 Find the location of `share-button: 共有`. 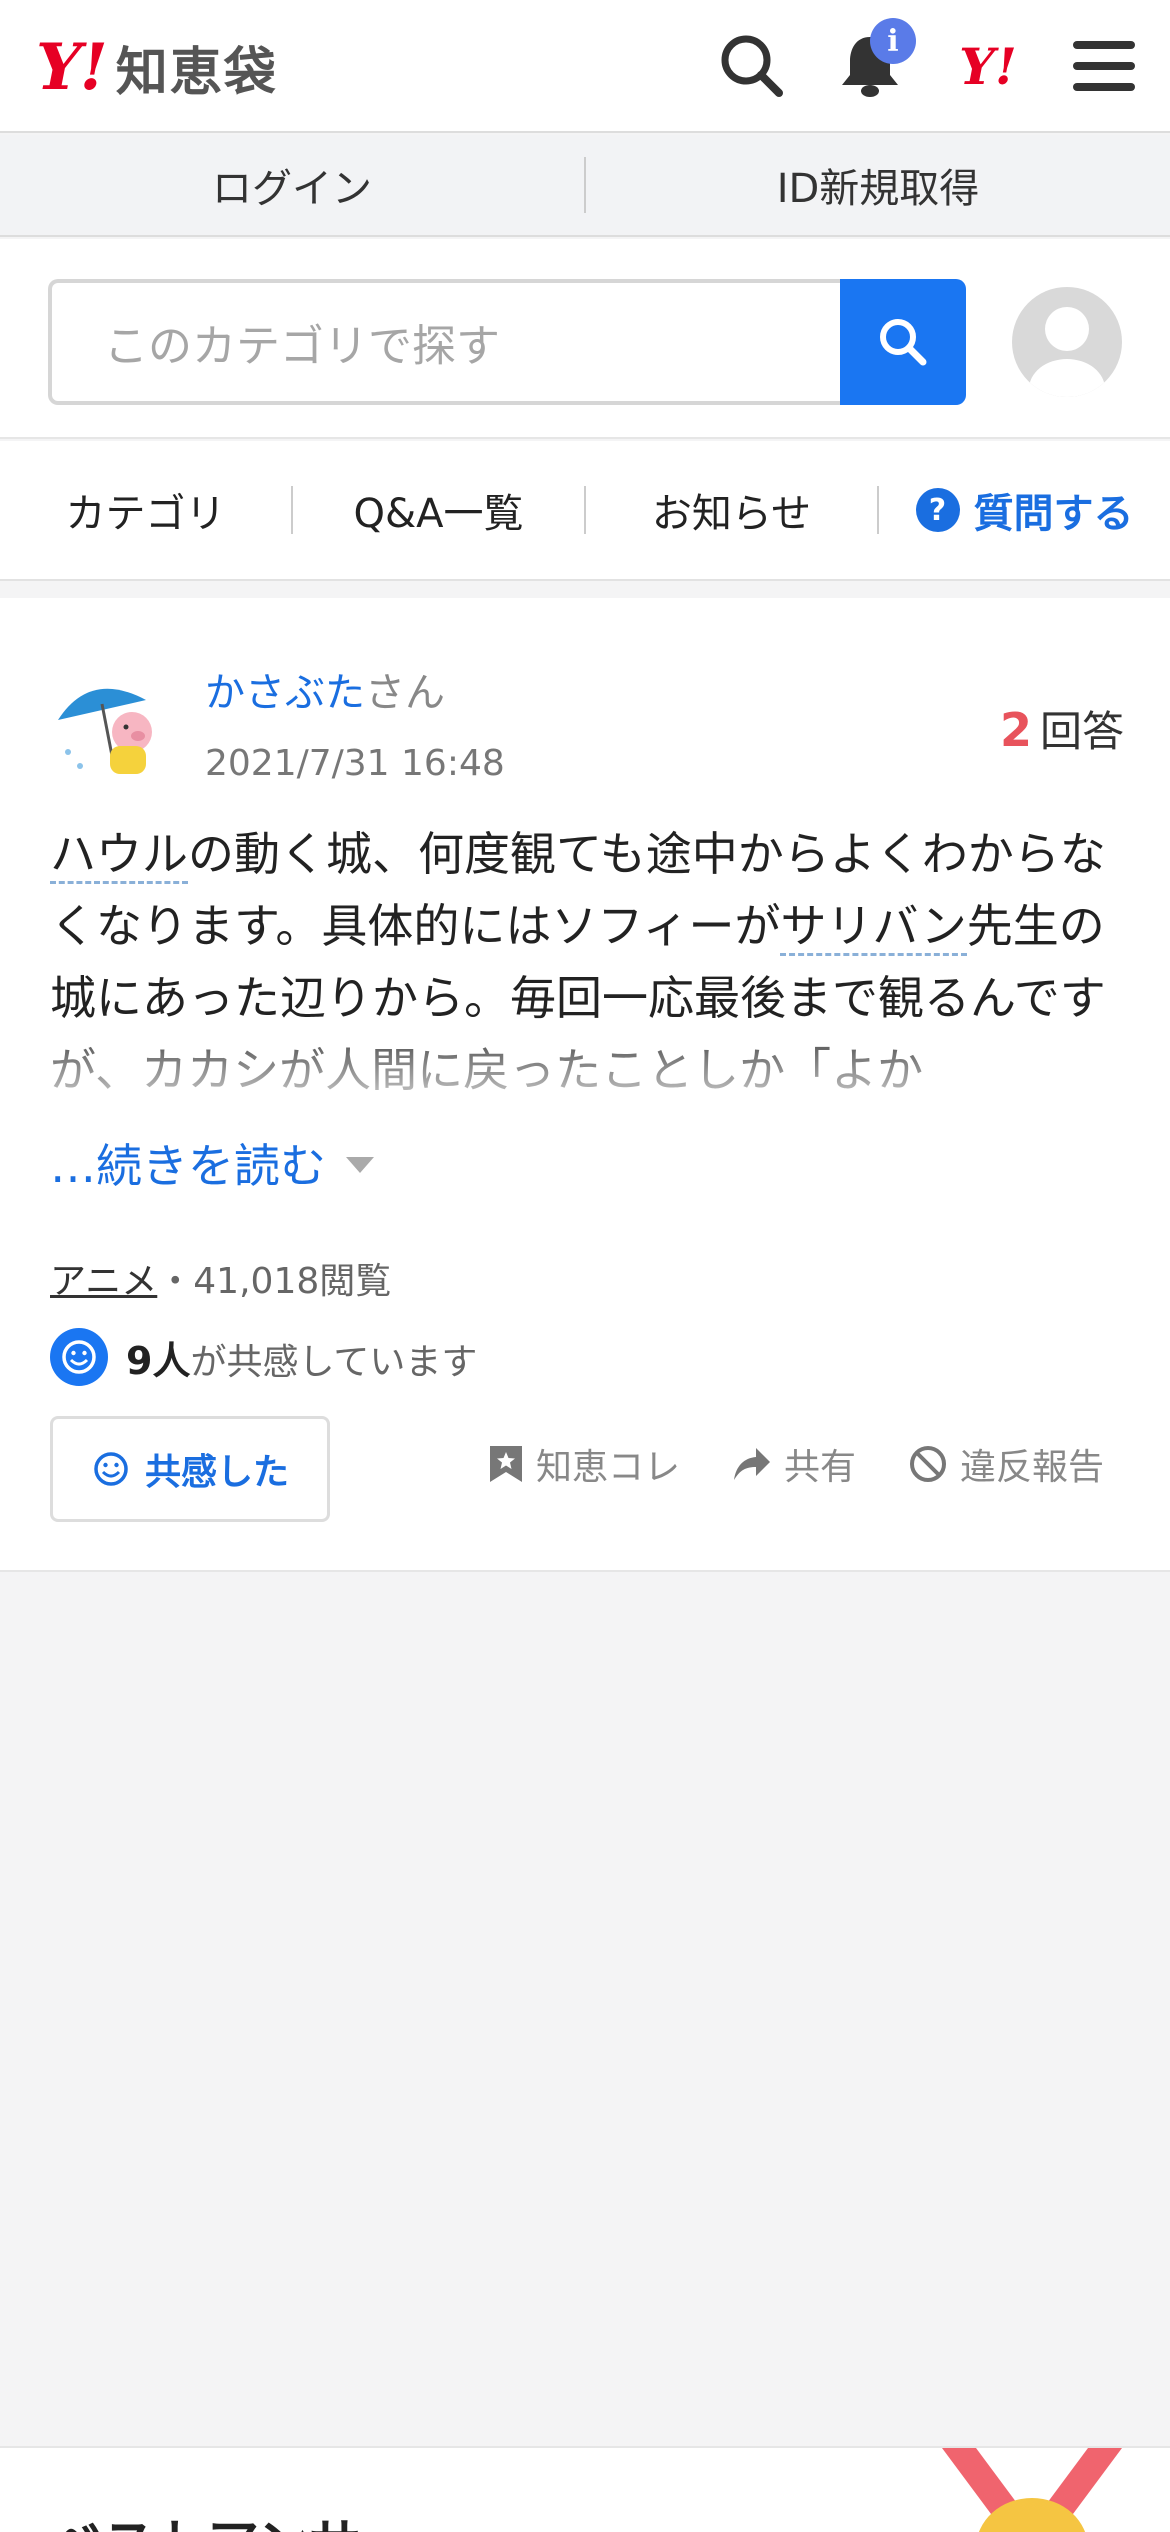

share-button: 共有 is located at coordinates (794, 1464).